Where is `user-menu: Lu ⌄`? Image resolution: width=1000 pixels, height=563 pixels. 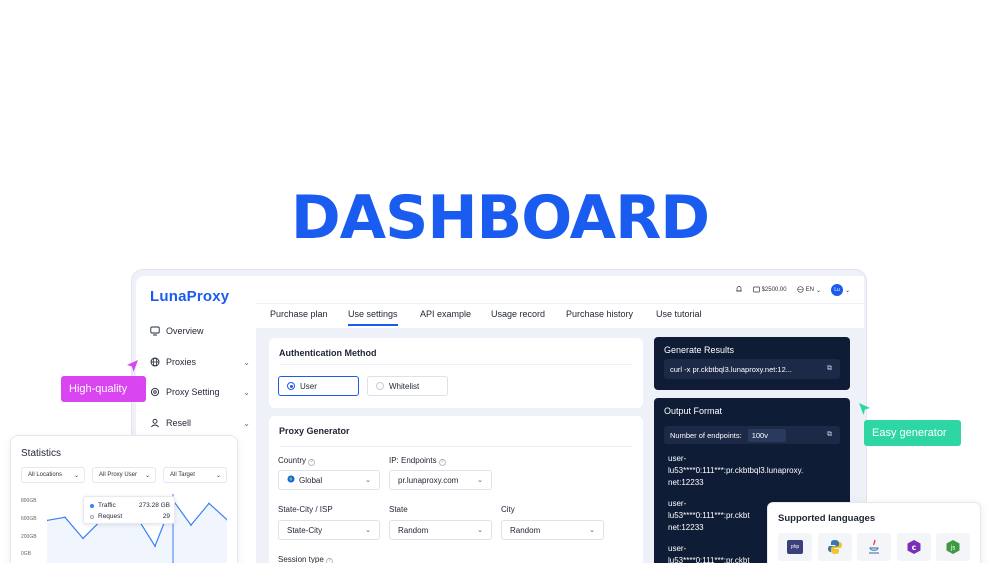
user-menu: Lu ⌄ is located at coordinates (840, 290).